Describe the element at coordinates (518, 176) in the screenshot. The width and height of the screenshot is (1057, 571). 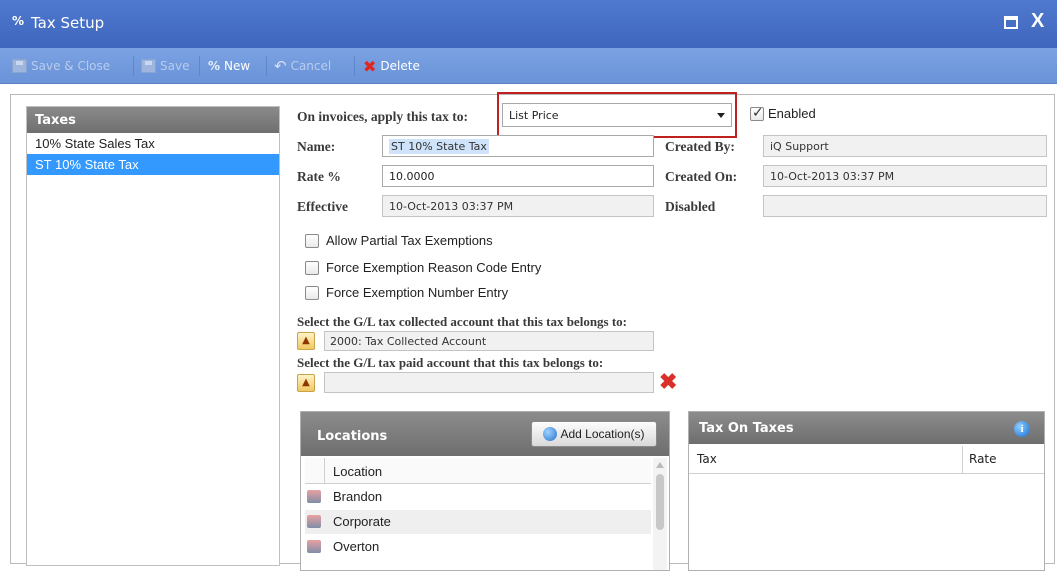
I see `rate-field: 10.0000` at that location.